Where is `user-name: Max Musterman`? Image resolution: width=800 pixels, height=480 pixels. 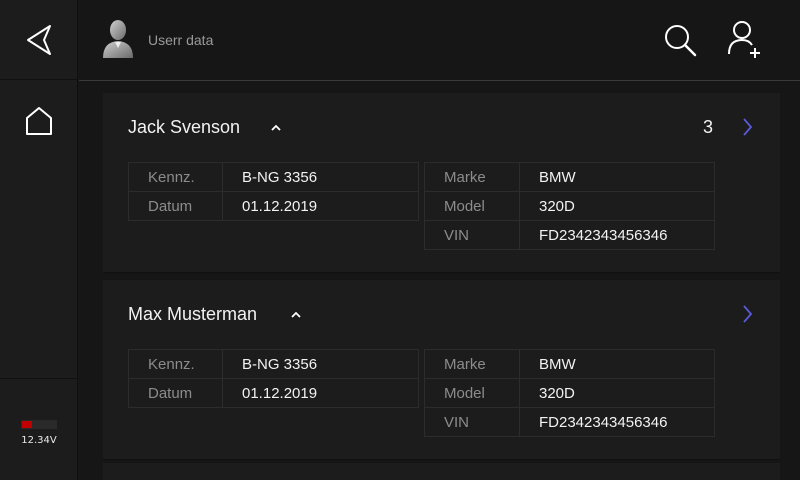
user-name: Max Musterman is located at coordinates (193, 314).